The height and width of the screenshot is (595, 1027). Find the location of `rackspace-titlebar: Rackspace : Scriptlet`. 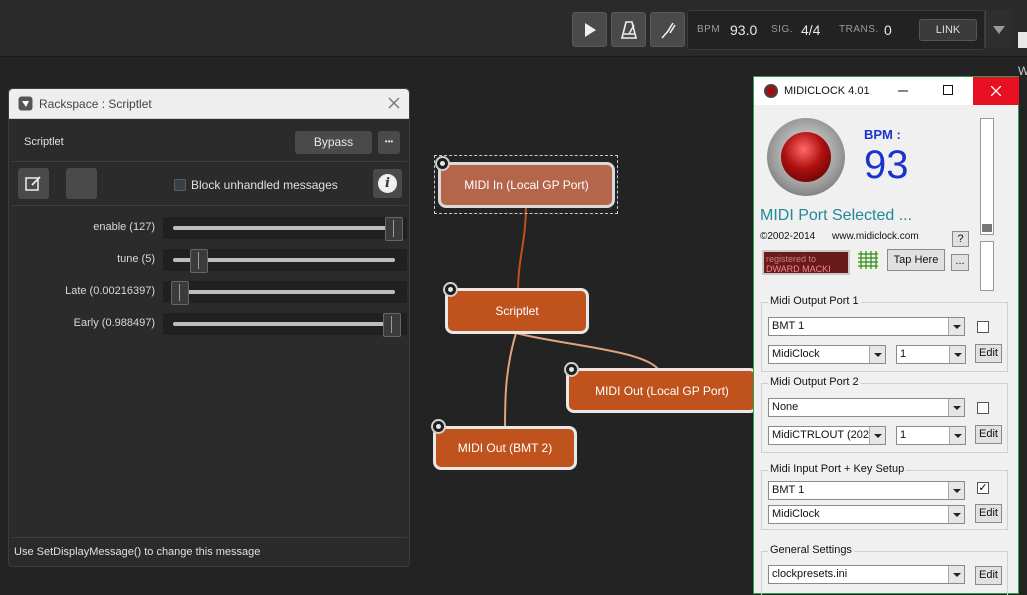

rackspace-titlebar: Rackspace : Scriptlet is located at coordinates (209, 104).